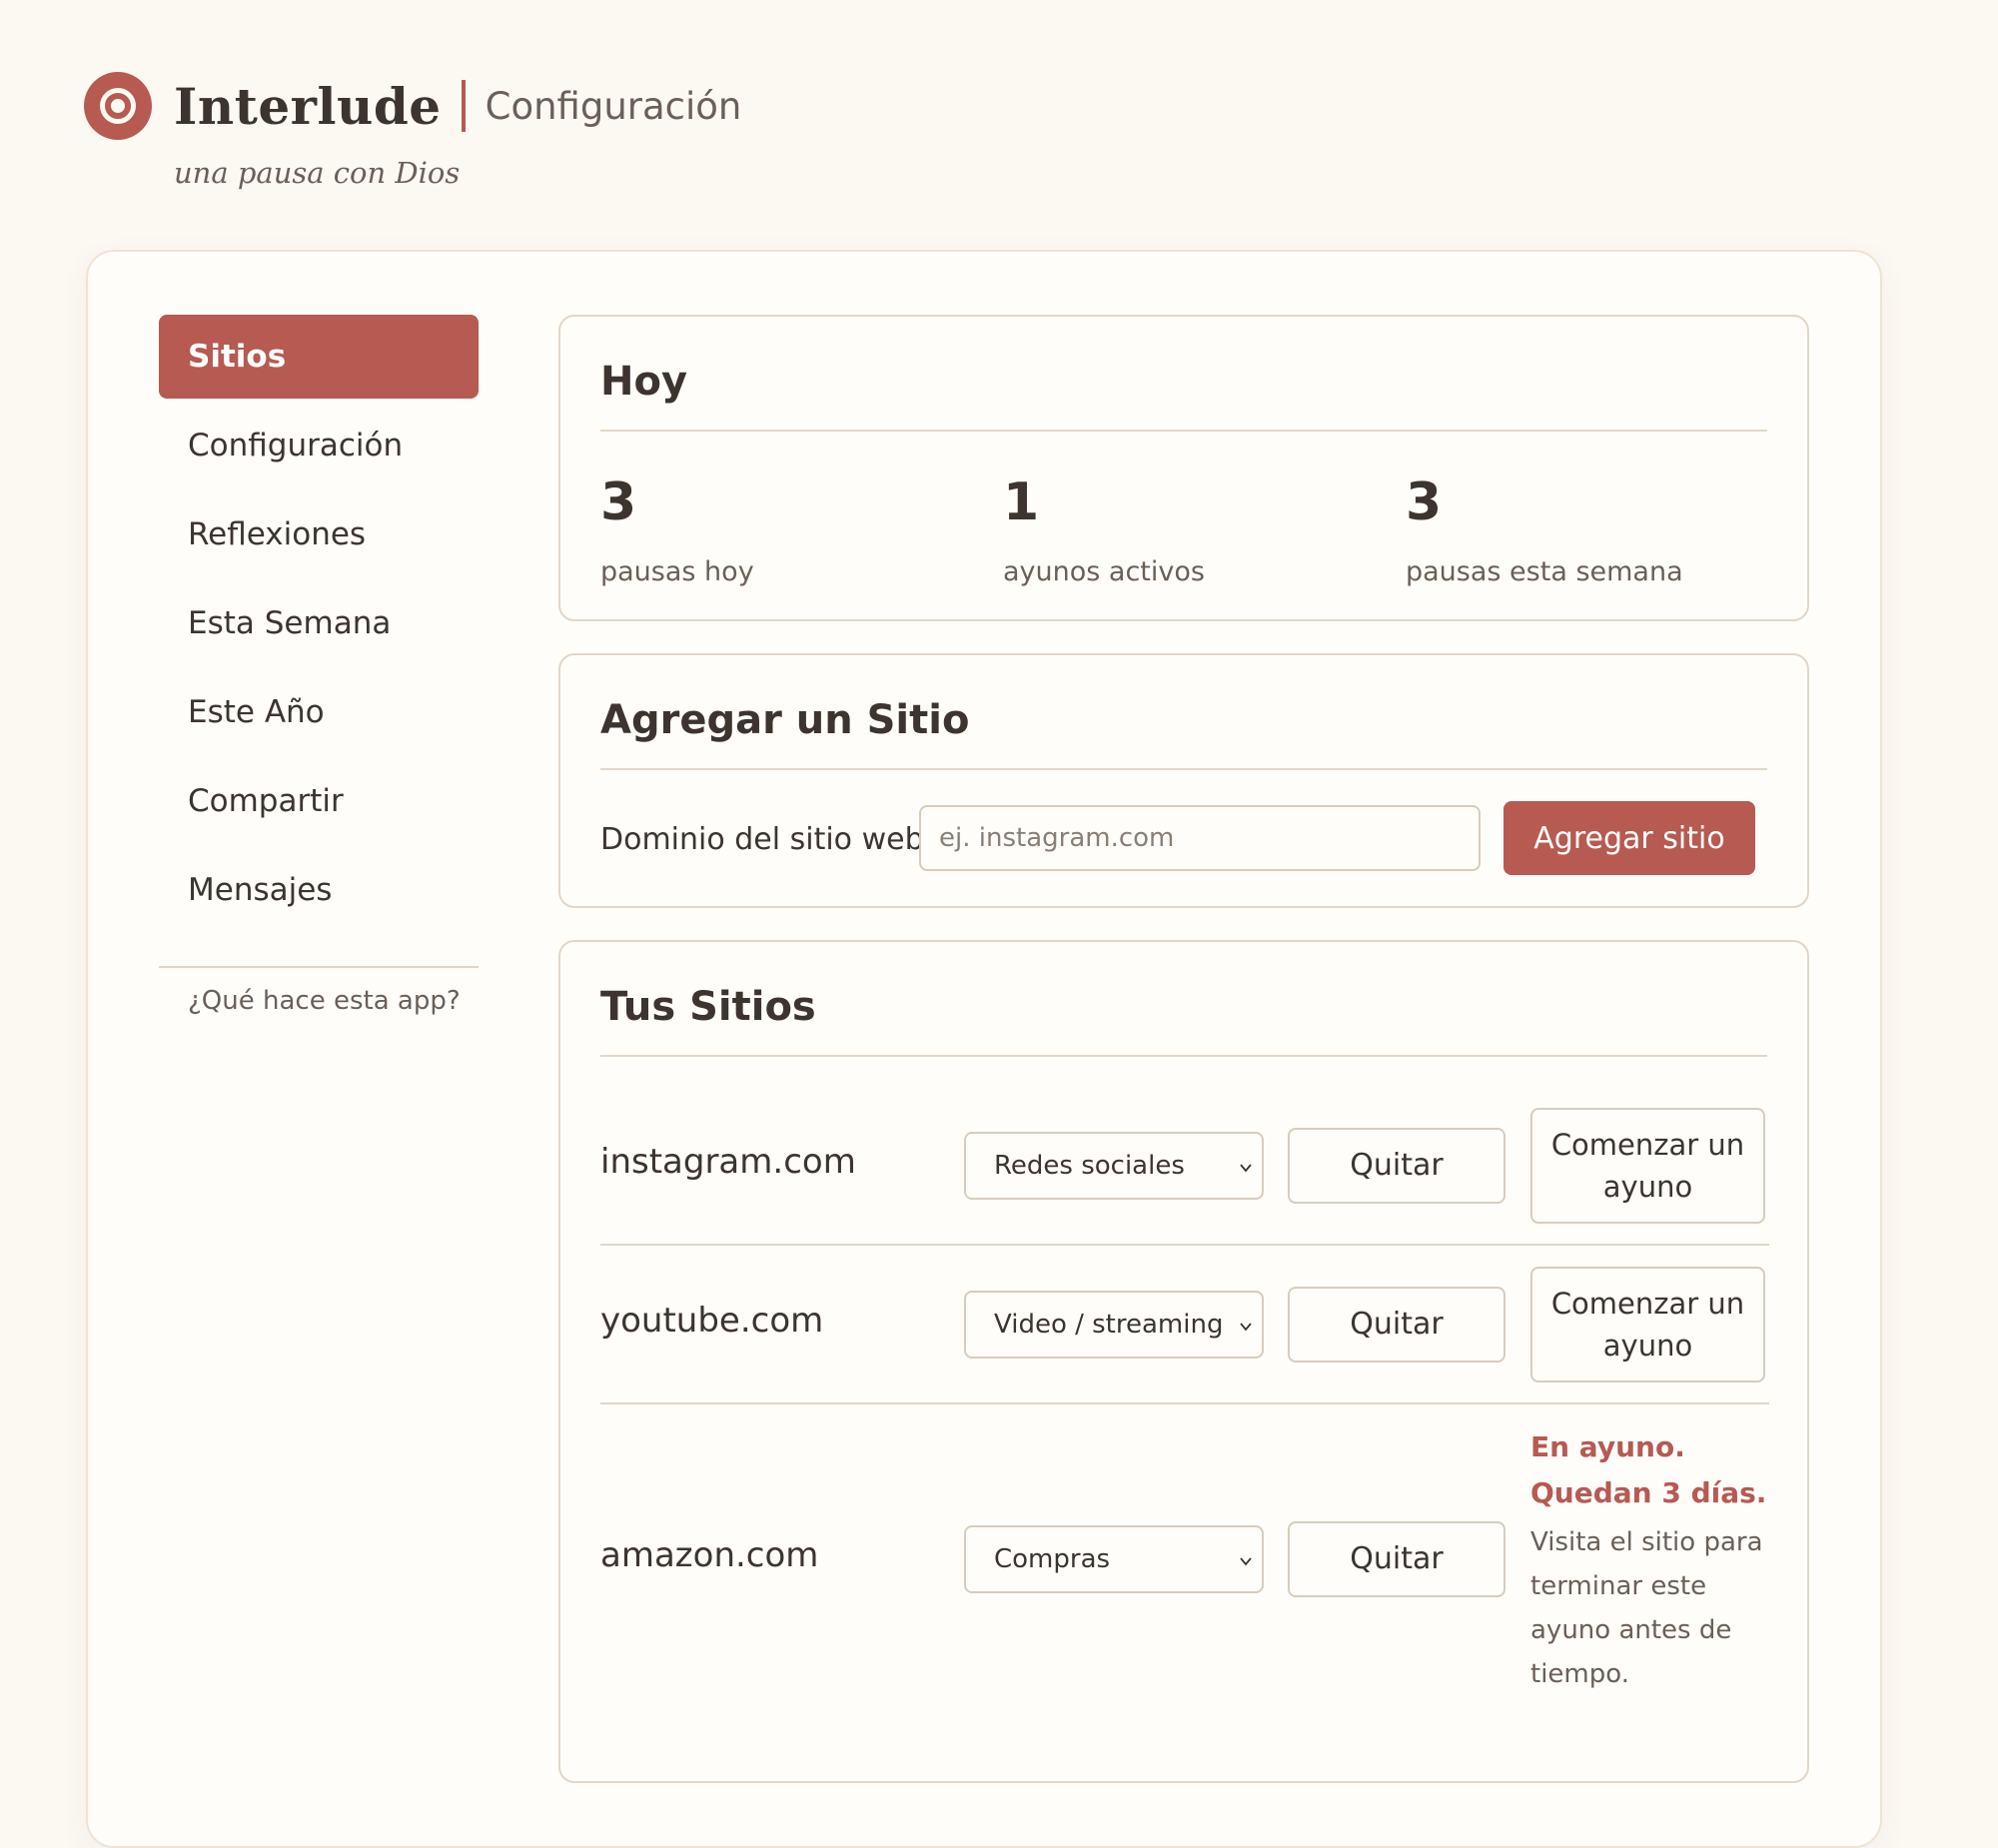 Image resolution: width=1998 pixels, height=1848 pixels. What do you see at coordinates (1545, 571) in the screenshot?
I see `stat-label: pausas esta semana` at bounding box center [1545, 571].